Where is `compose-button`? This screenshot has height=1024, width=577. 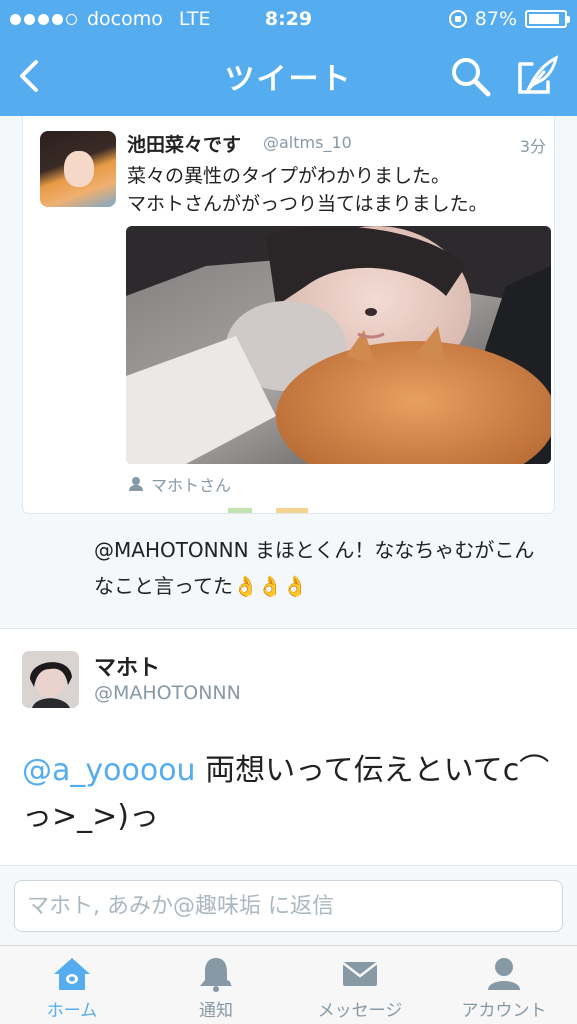
compose-button is located at coordinates (537, 77).